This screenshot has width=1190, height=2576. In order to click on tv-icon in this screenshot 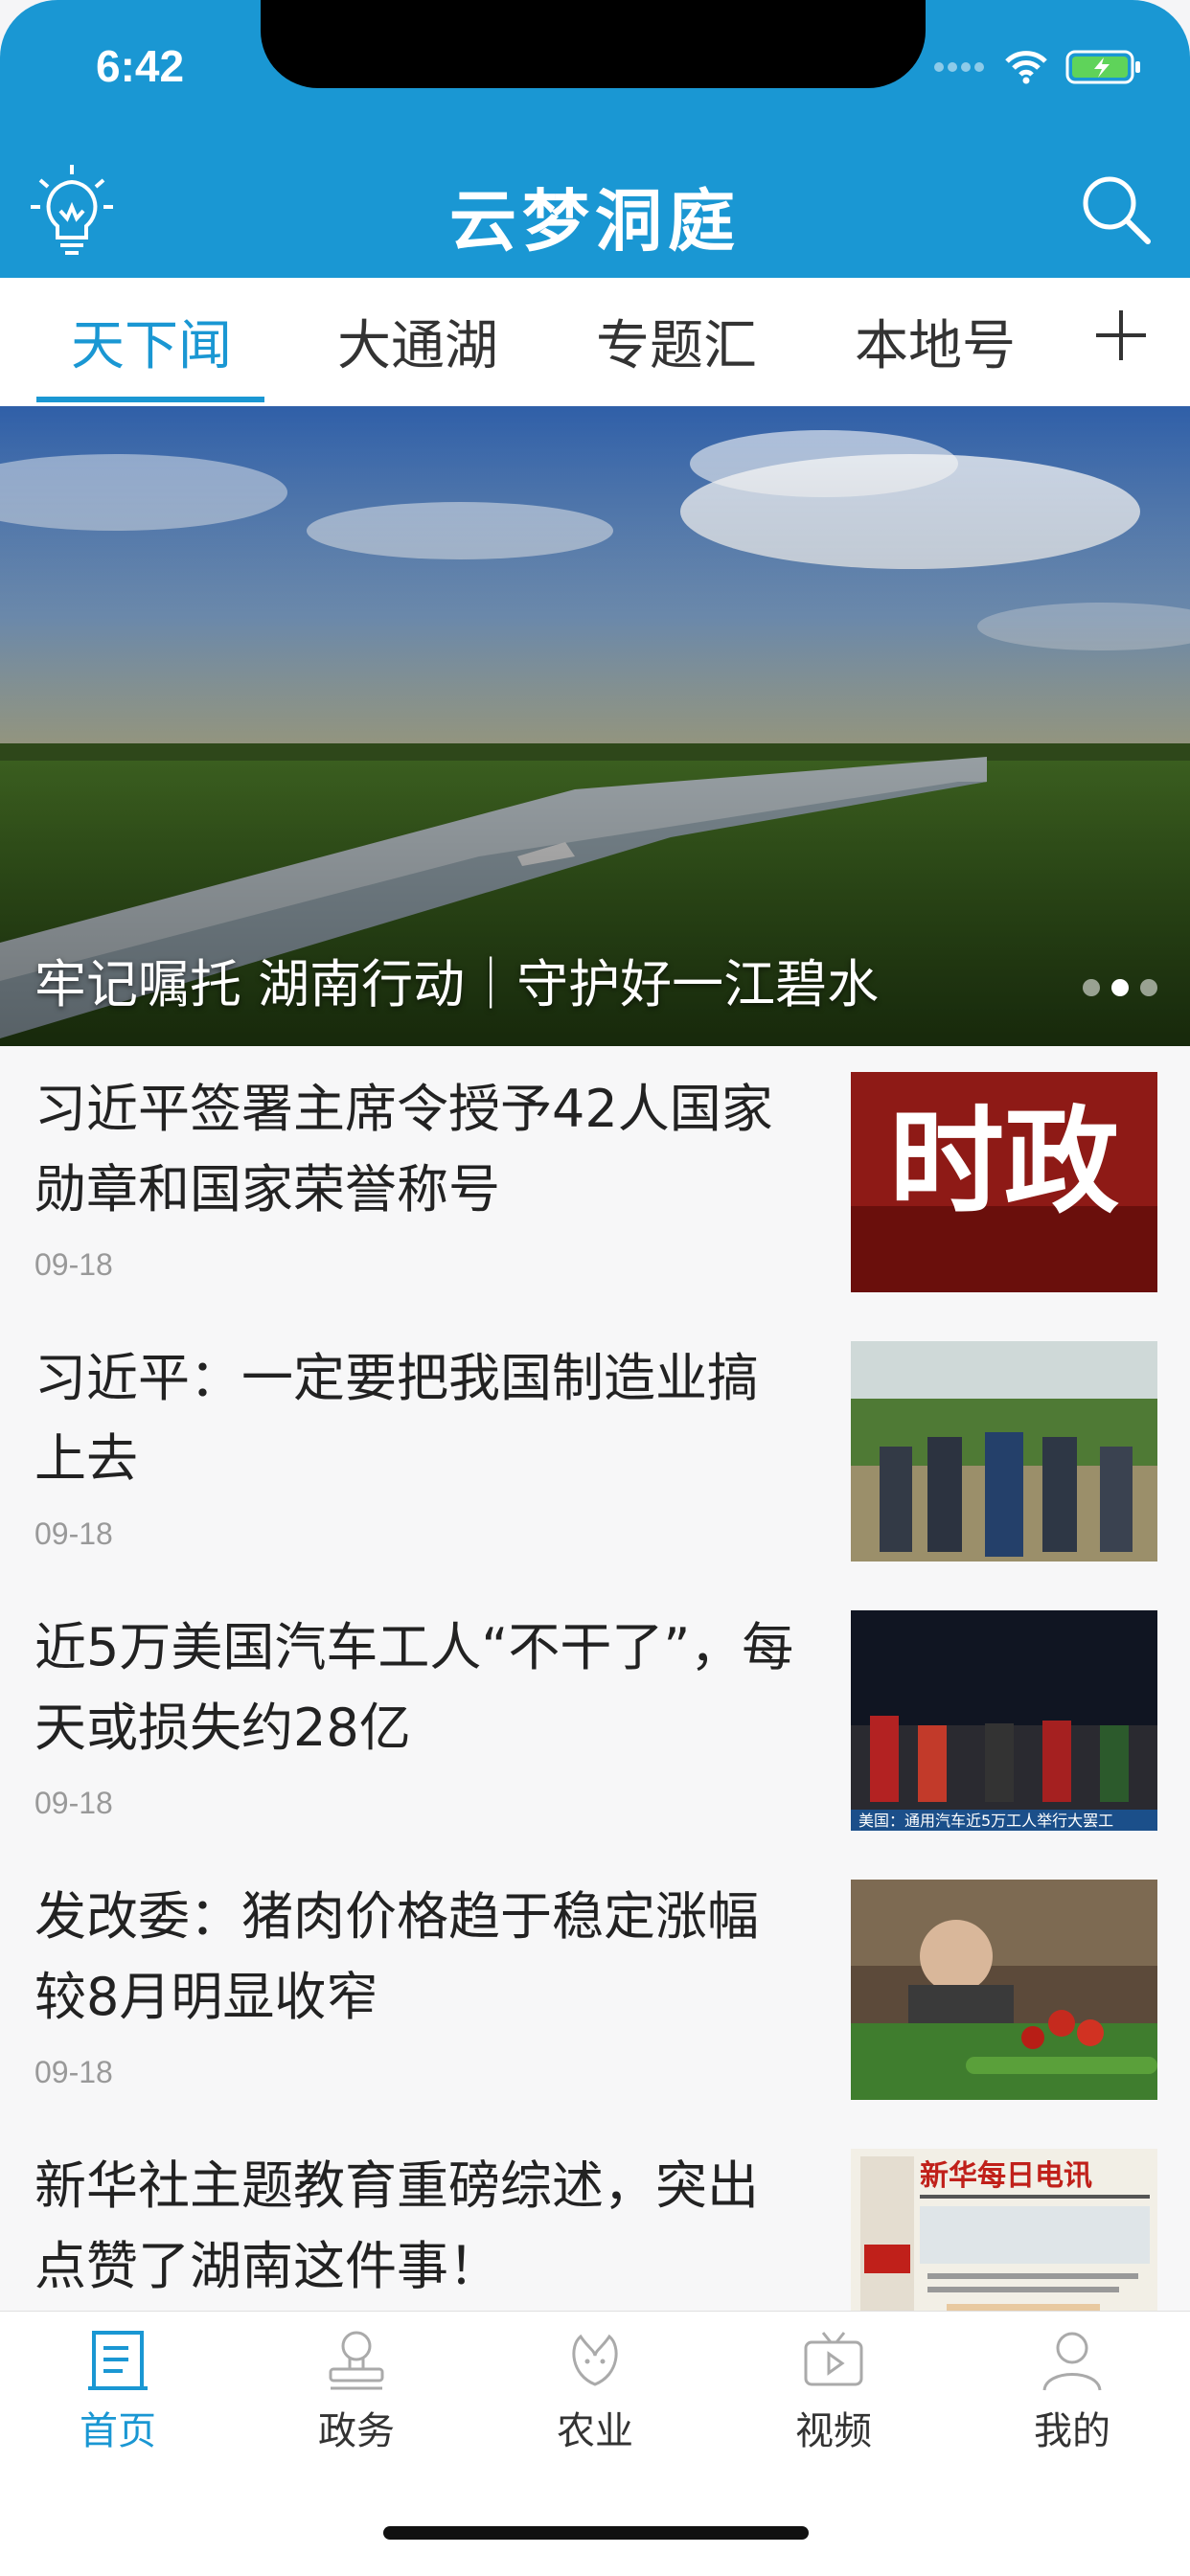, I will do `click(834, 2359)`.